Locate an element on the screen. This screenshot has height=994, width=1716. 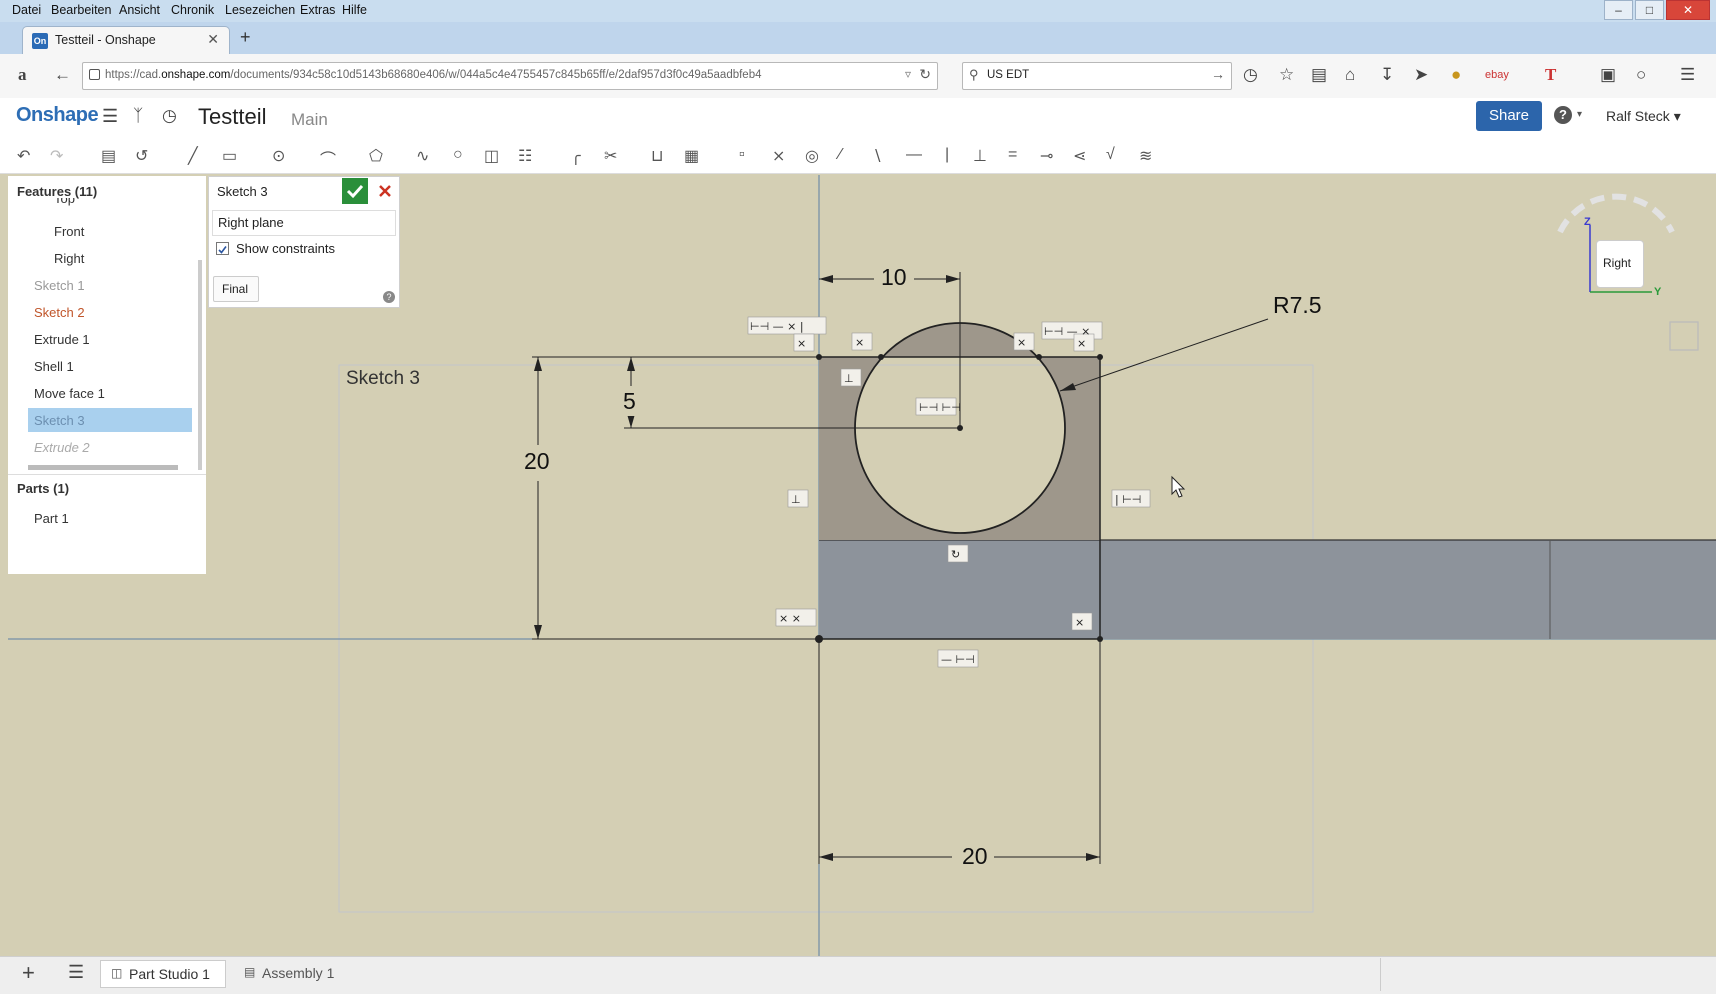
fix-icon: ≋ is located at coordinates (1145, 156).